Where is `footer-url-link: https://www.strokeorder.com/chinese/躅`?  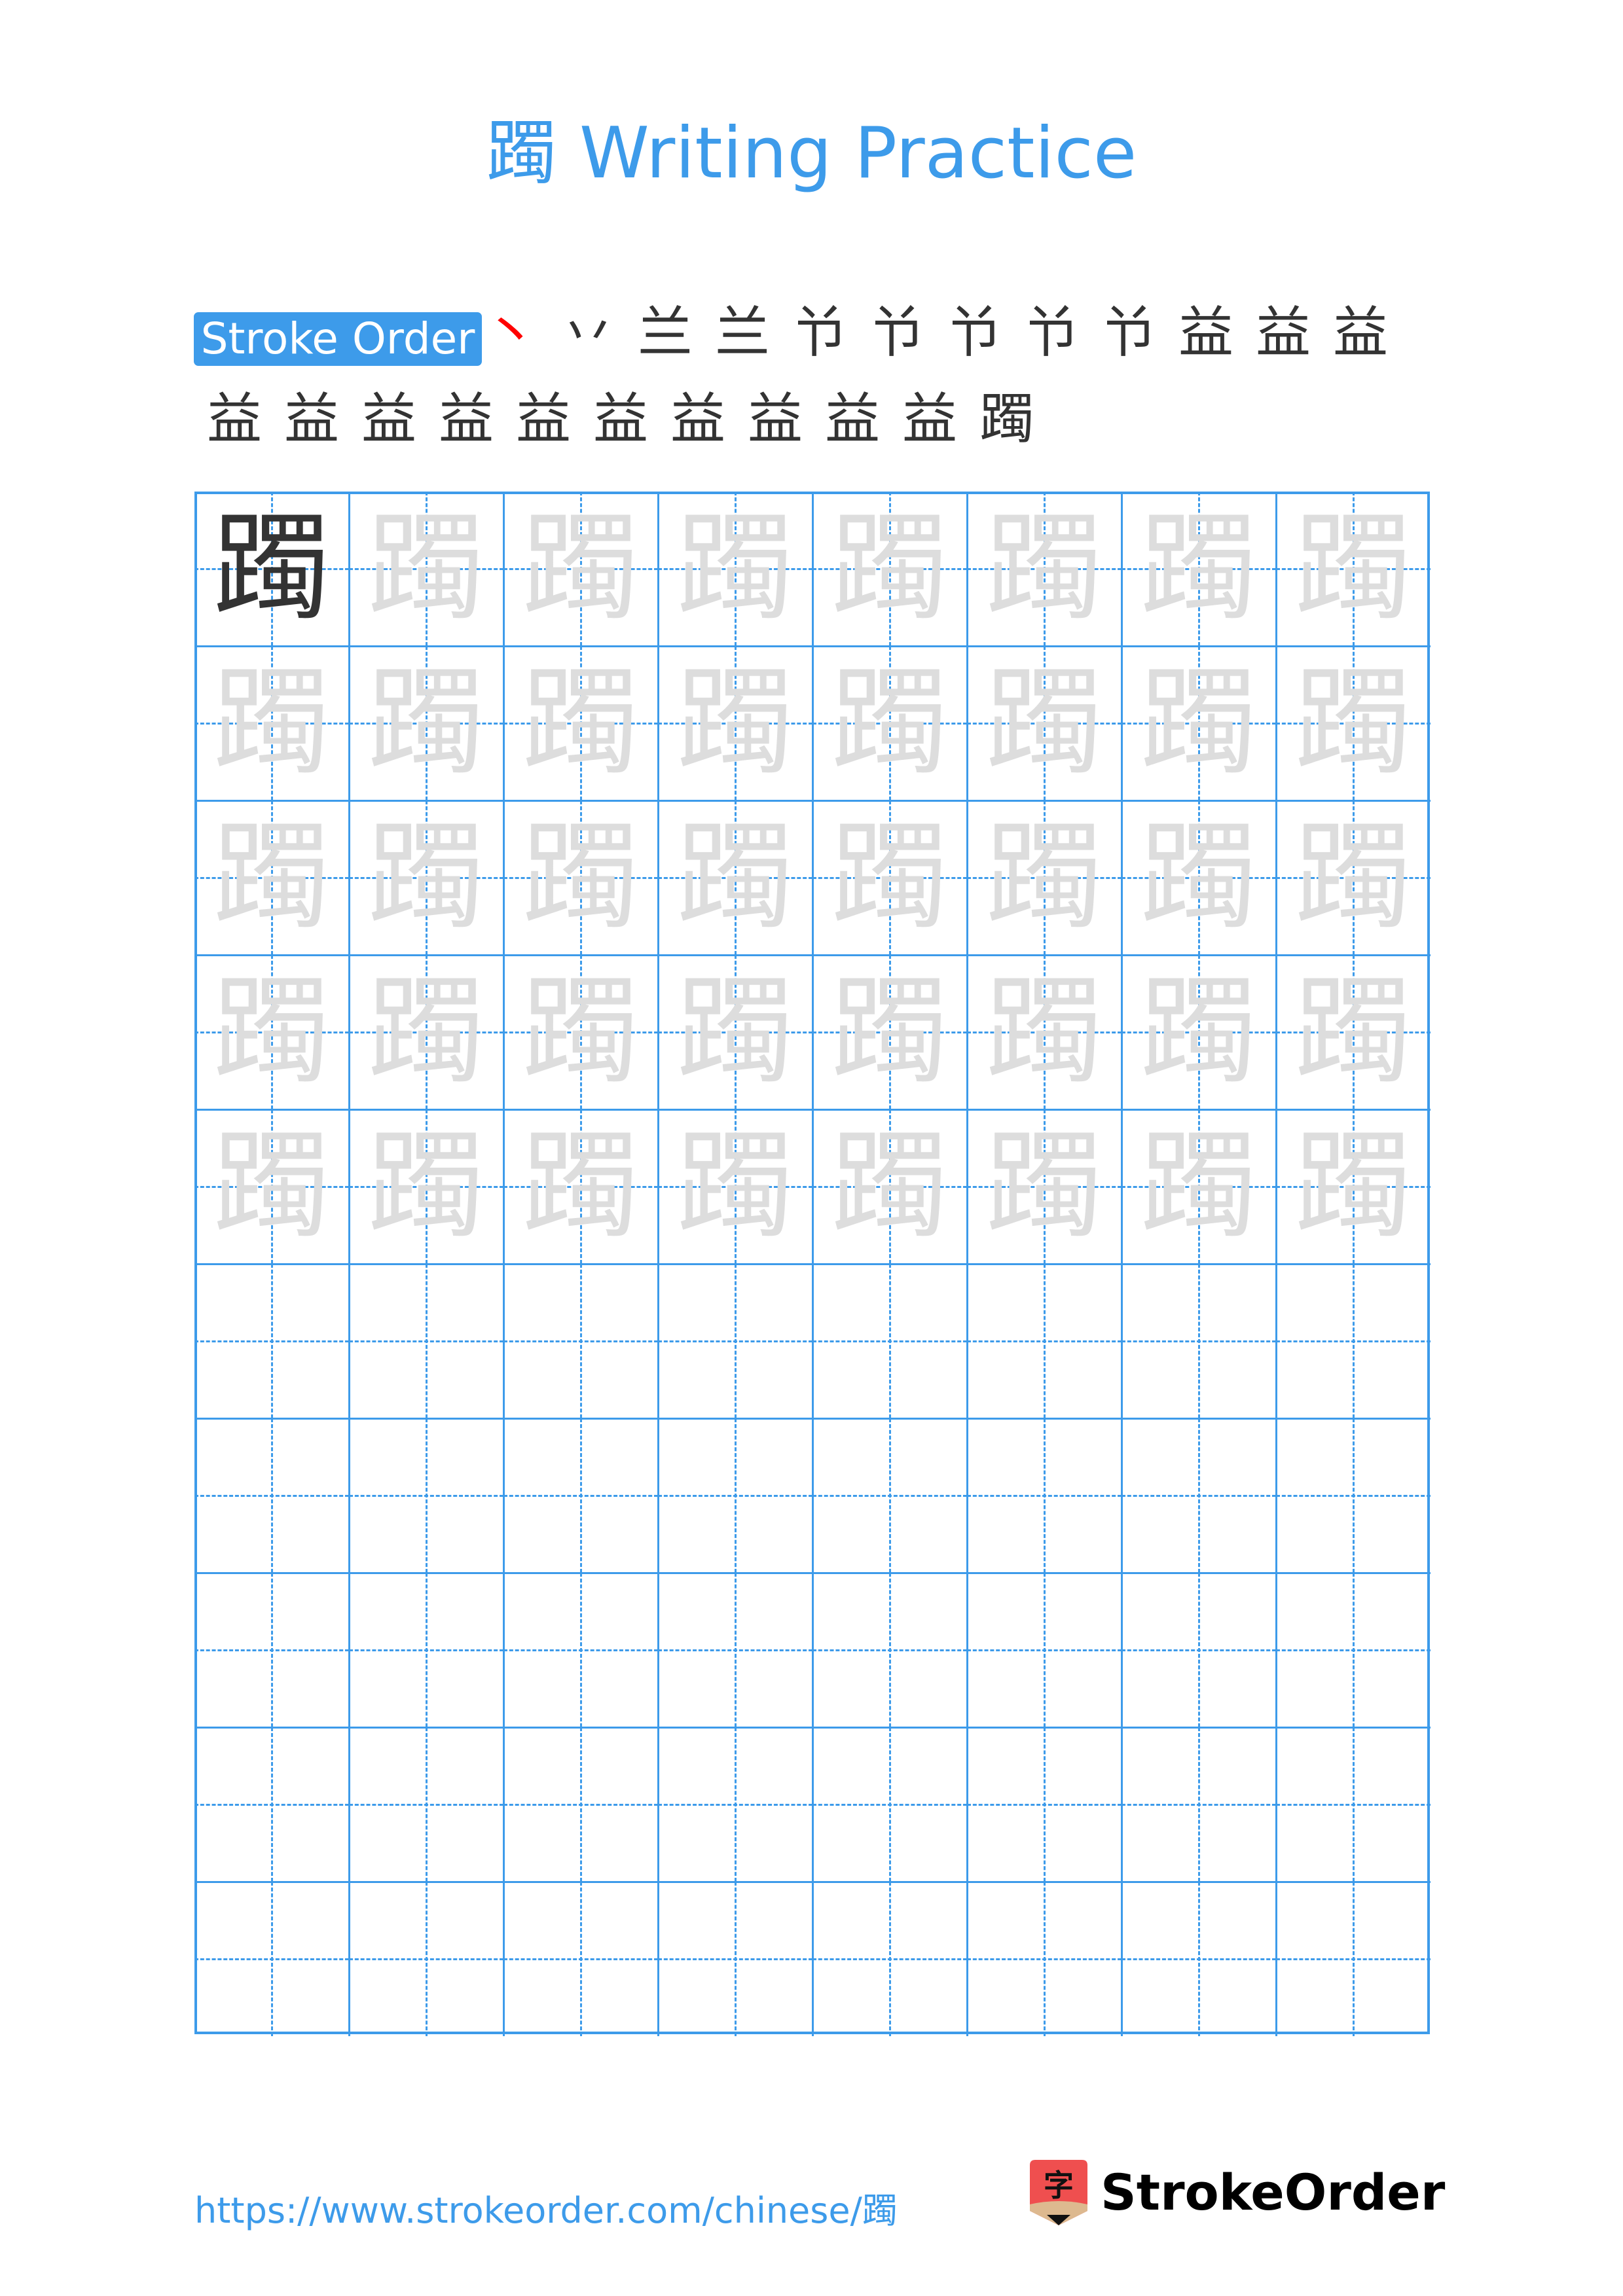
footer-url-link: https://www.strokeorder.com/chinese/躅 is located at coordinates (546, 2207).